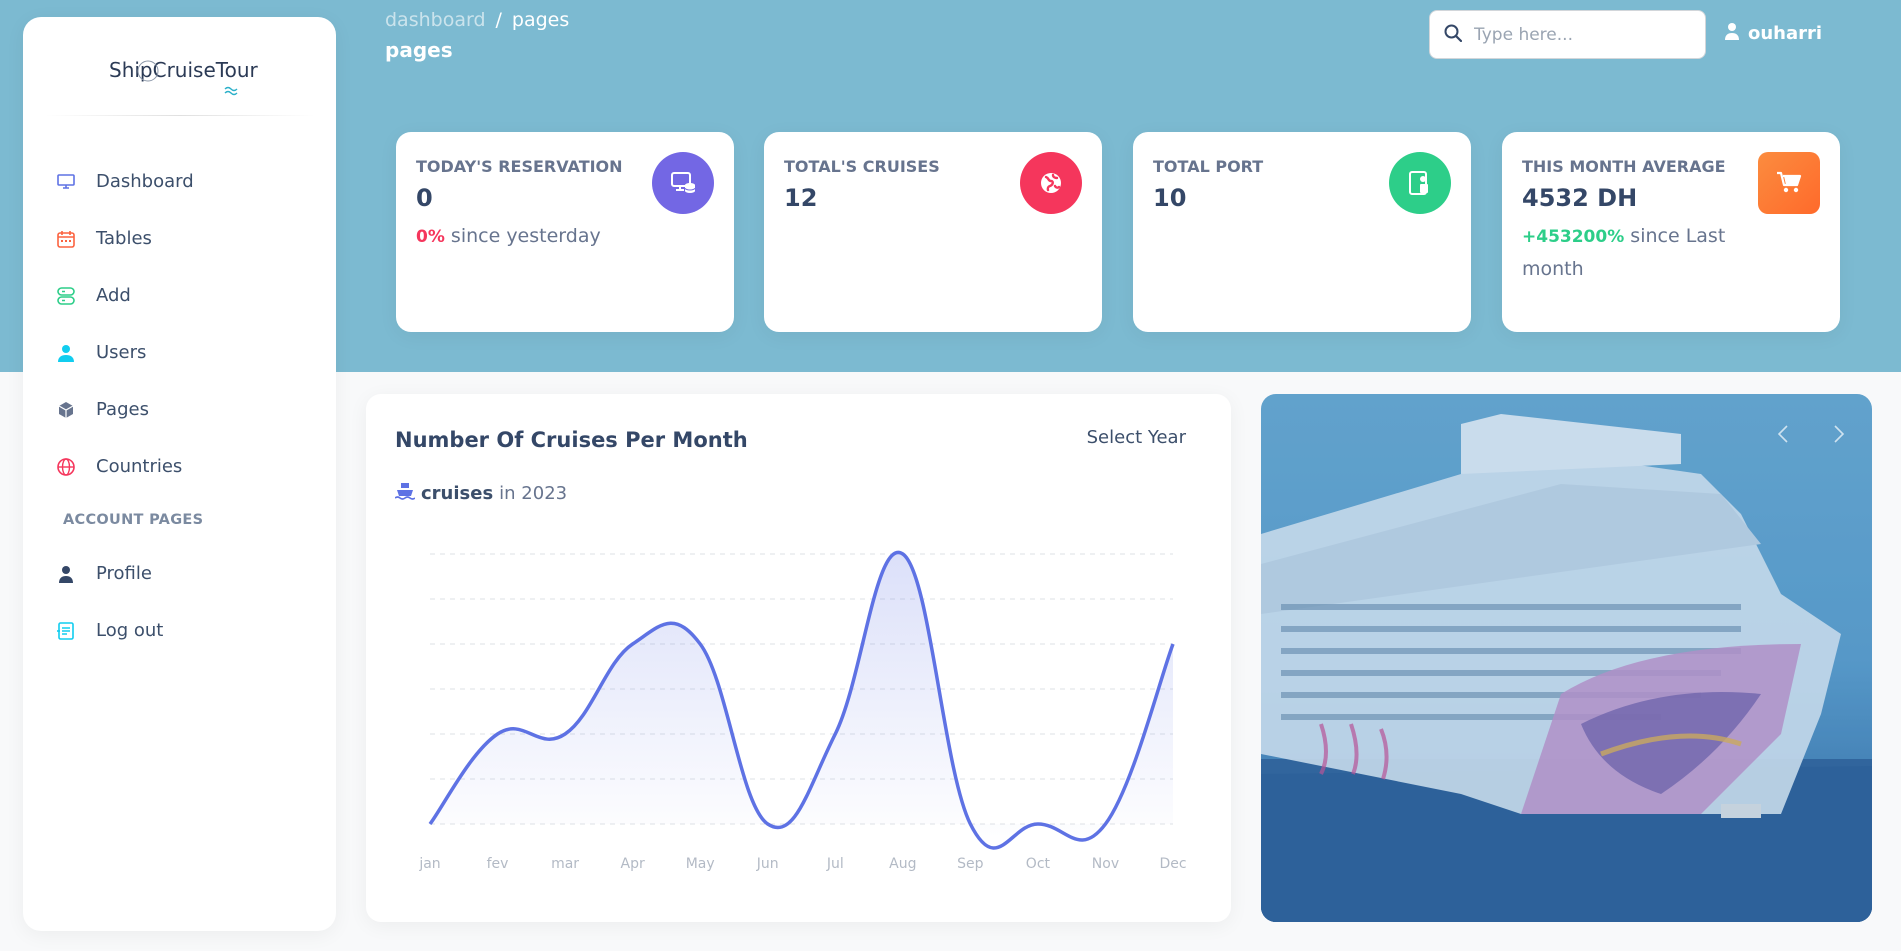 The height and width of the screenshot is (951, 1901). What do you see at coordinates (933, 232) in the screenshot?
I see `stat-card-total-cruises: TOTAL'S CRUISES 12` at bounding box center [933, 232].